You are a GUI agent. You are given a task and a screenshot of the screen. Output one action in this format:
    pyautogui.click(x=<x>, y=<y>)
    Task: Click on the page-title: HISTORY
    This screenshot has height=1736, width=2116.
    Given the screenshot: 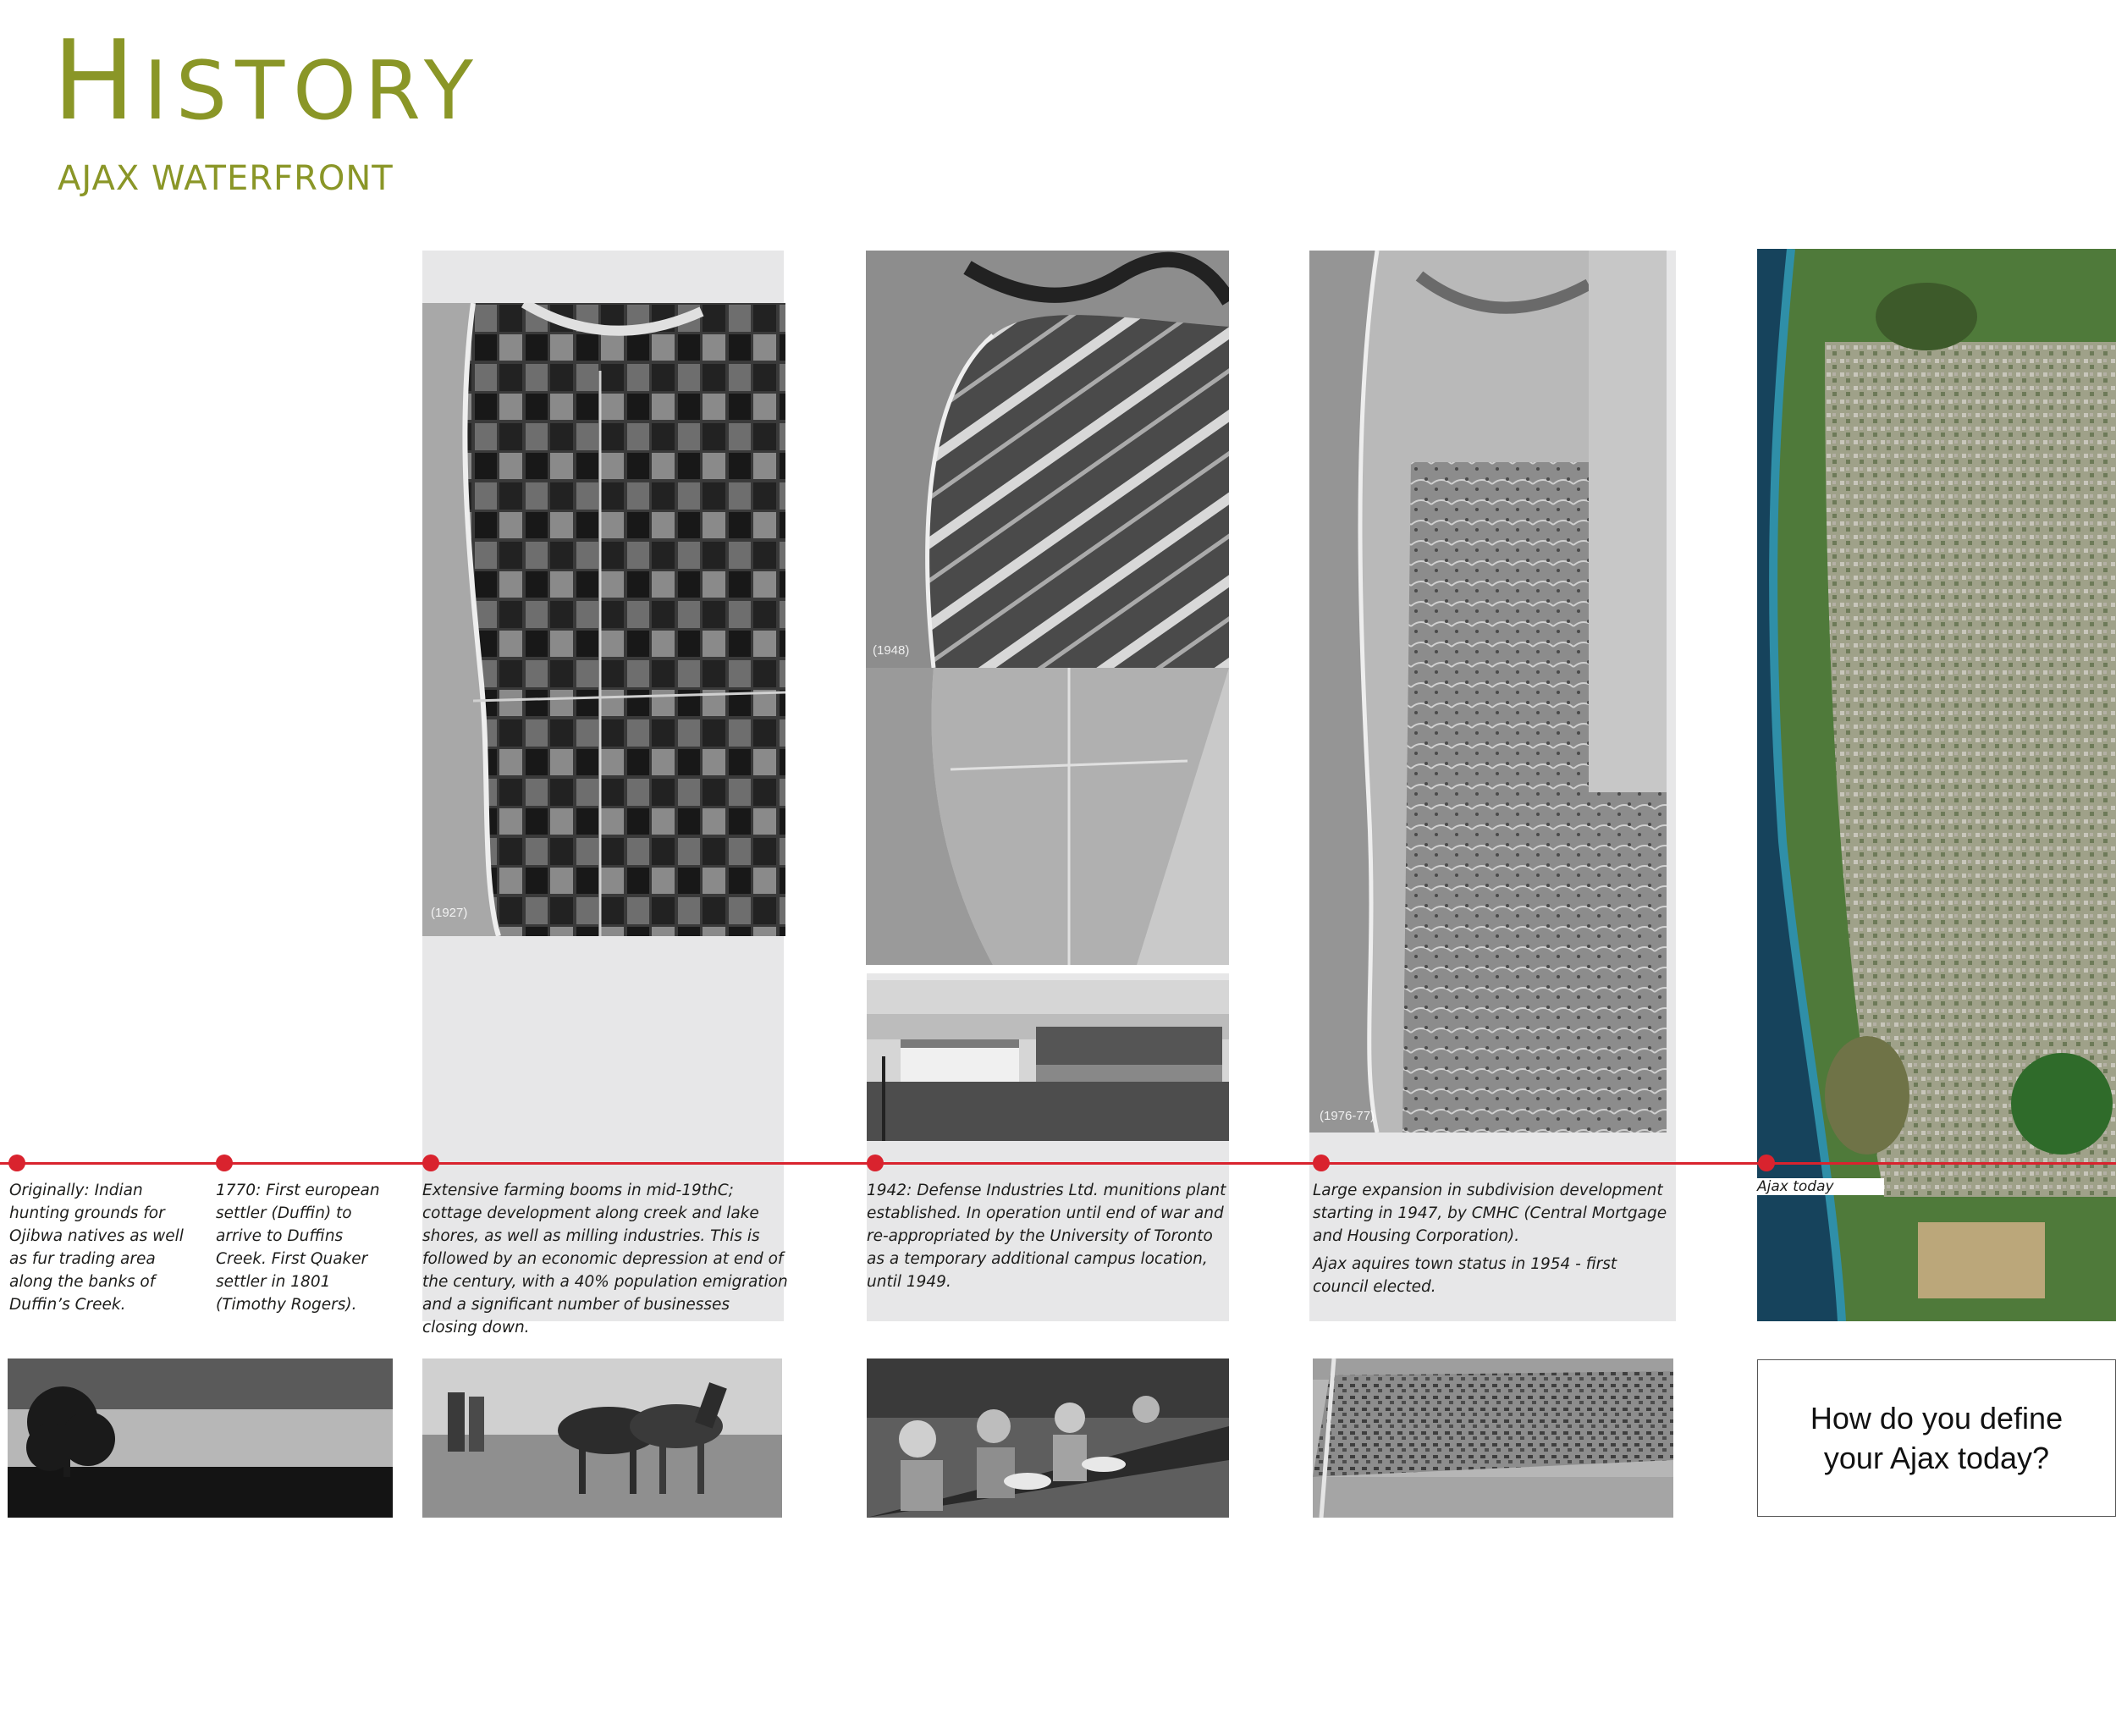 What is the action you would take?
    pyautogui.click(x=267, y=80)
    